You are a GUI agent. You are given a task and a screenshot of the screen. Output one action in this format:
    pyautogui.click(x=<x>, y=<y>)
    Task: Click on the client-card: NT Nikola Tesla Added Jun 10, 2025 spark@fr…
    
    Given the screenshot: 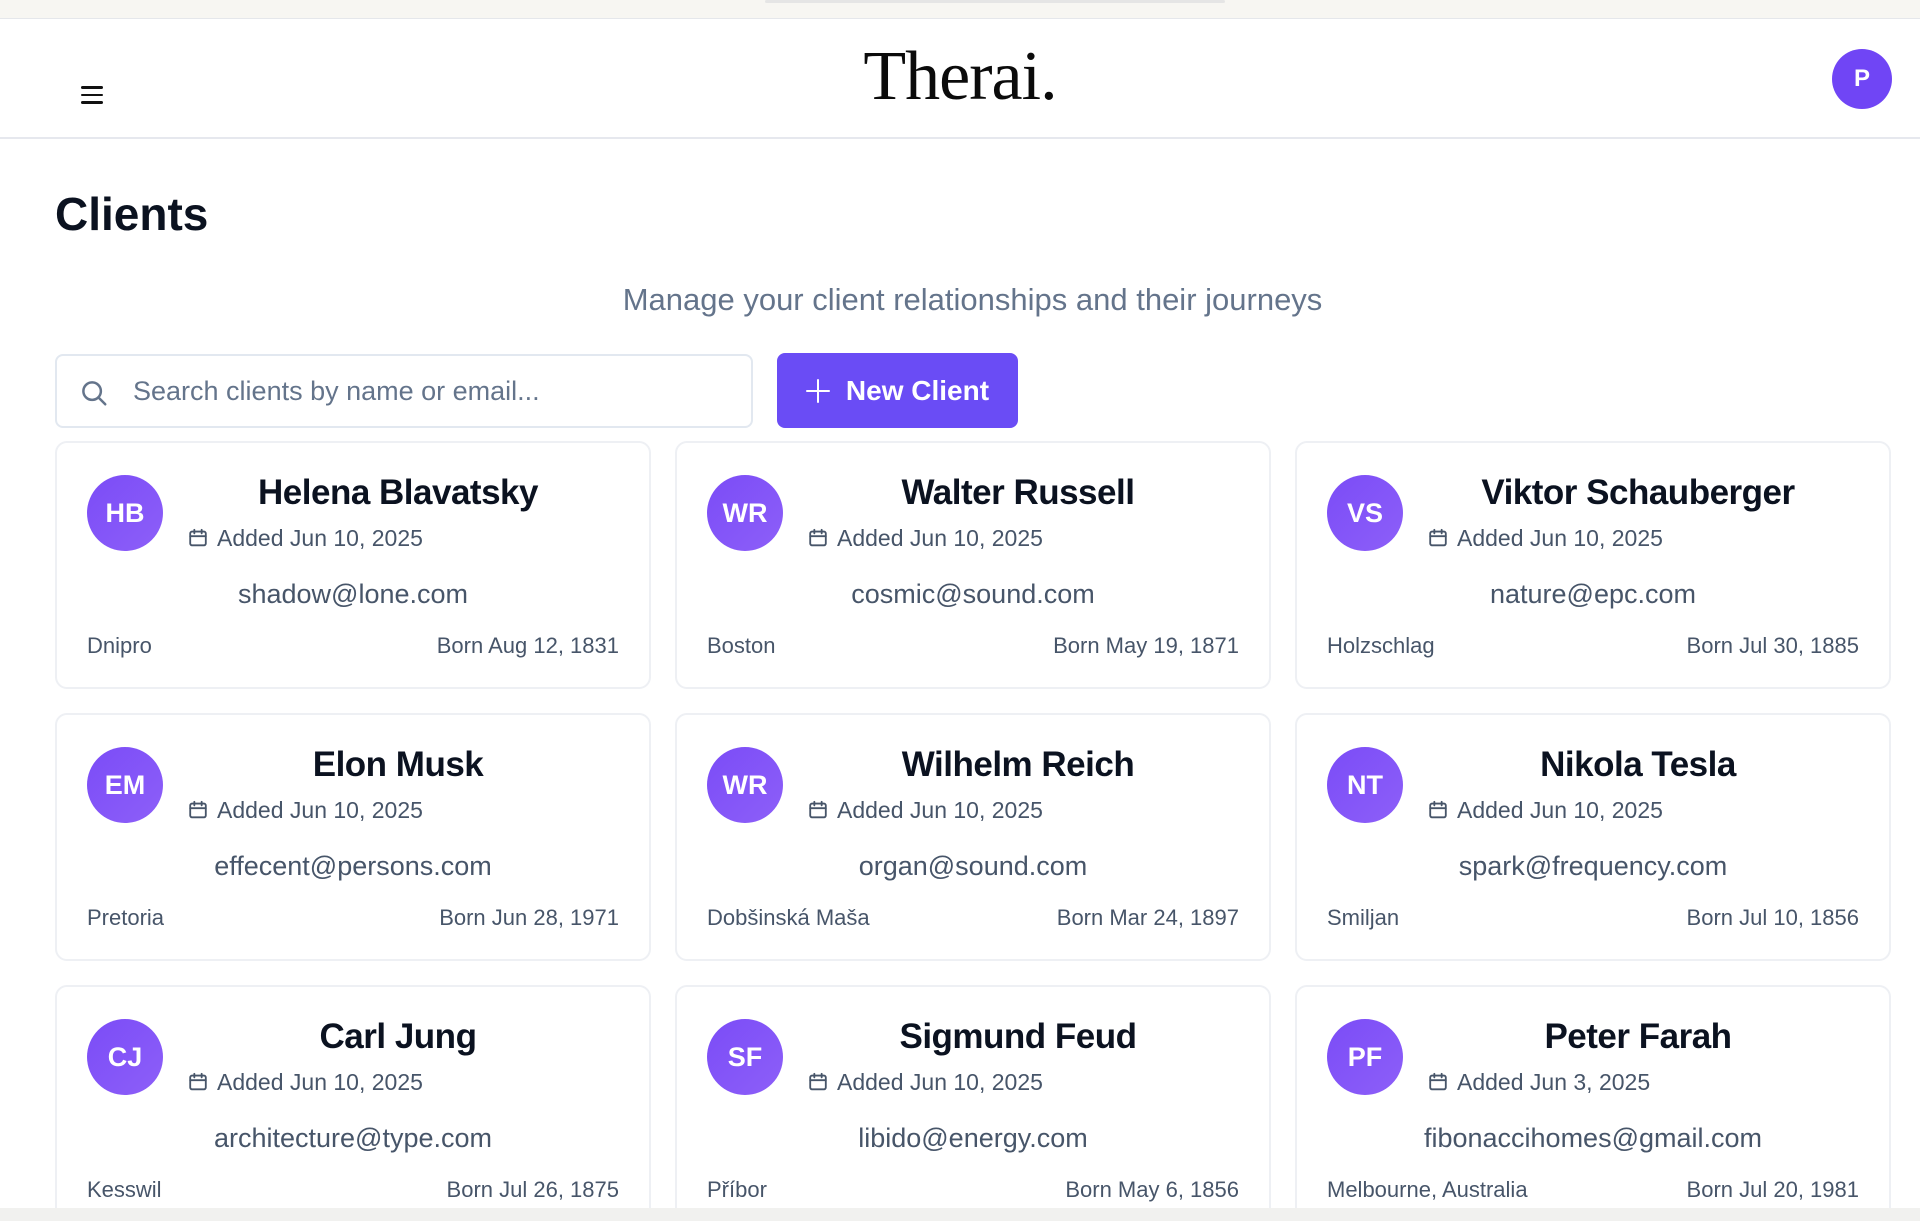 What is the action you would take?
    pyautogui.click(x=1593, y=837)
    